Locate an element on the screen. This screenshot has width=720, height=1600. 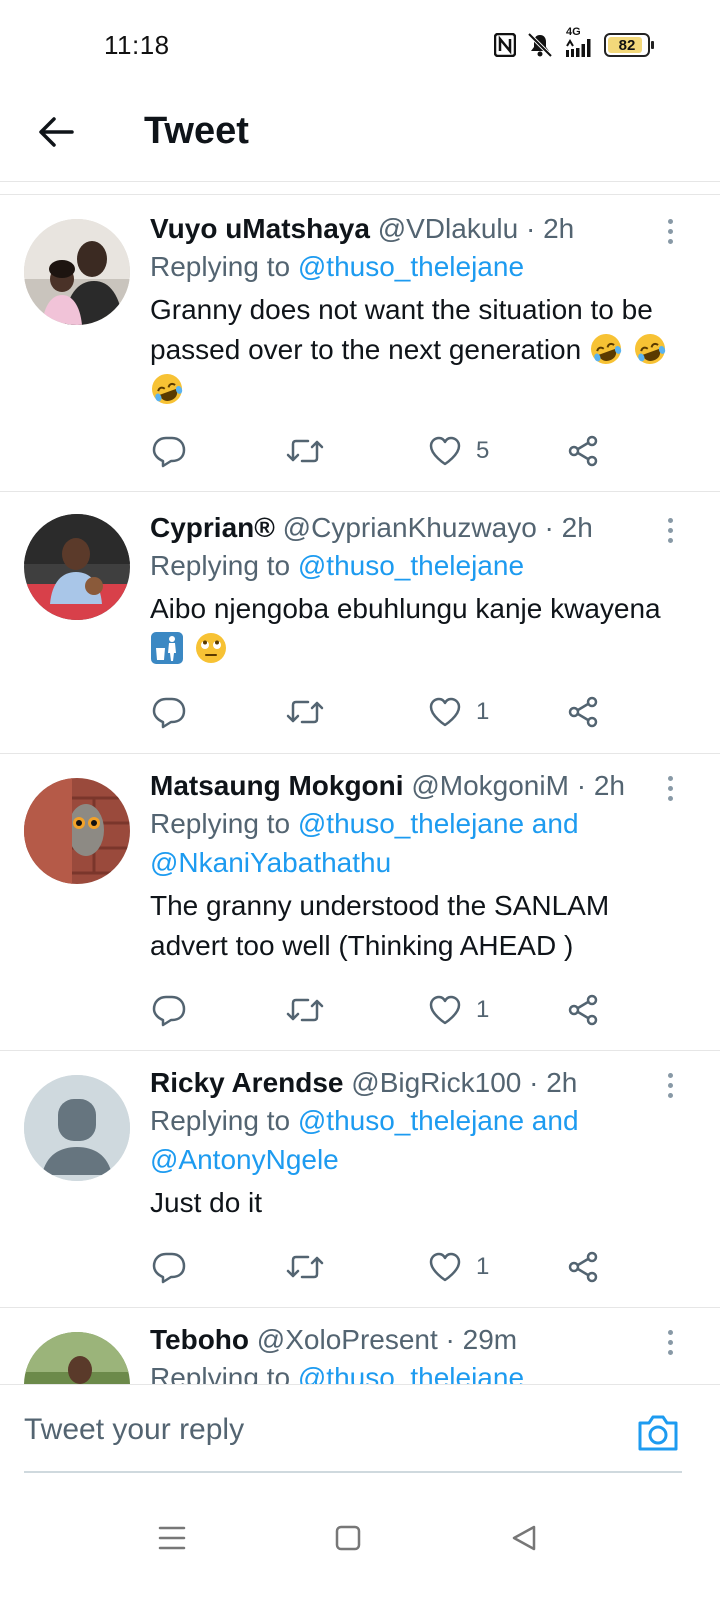
tweet-time: 2h is located at coordinates (609, 785).